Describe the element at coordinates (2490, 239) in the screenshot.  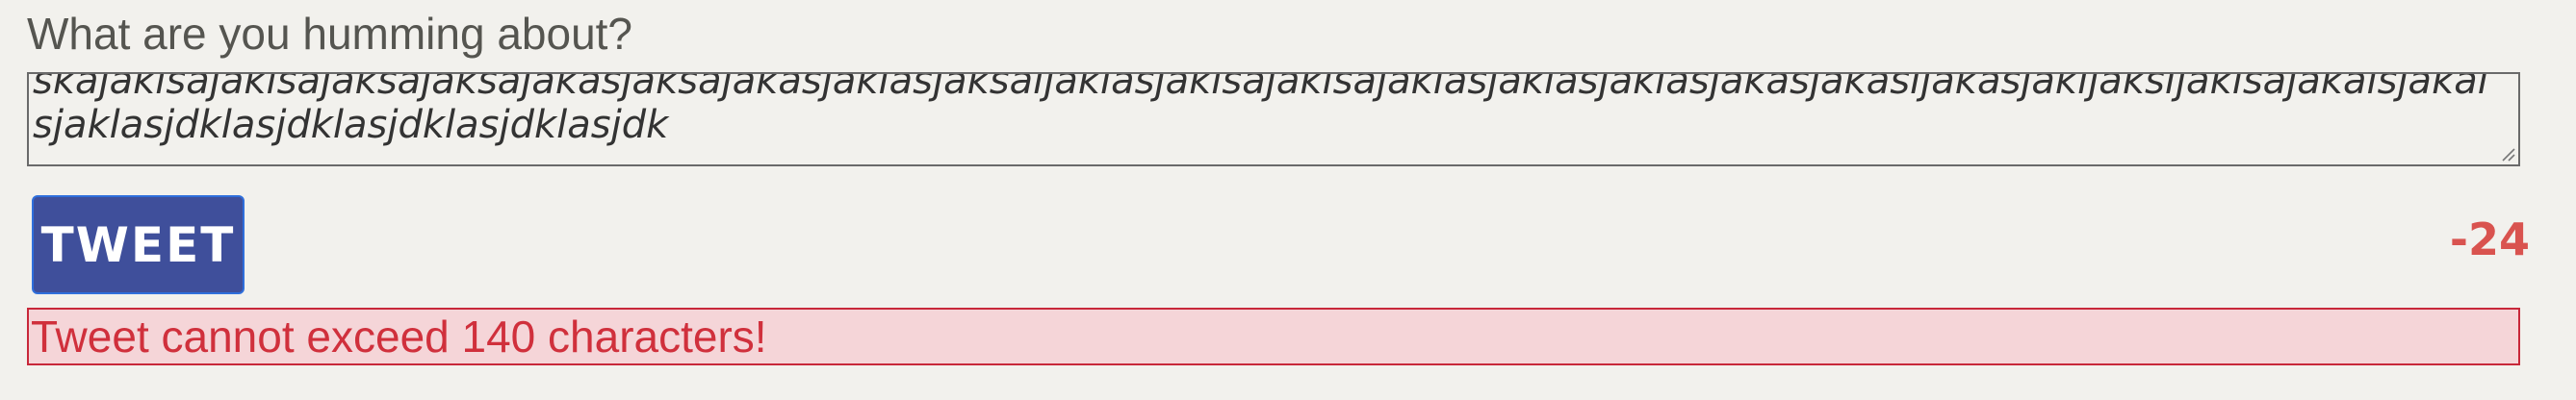
I see `character-counter: -24` at that location.